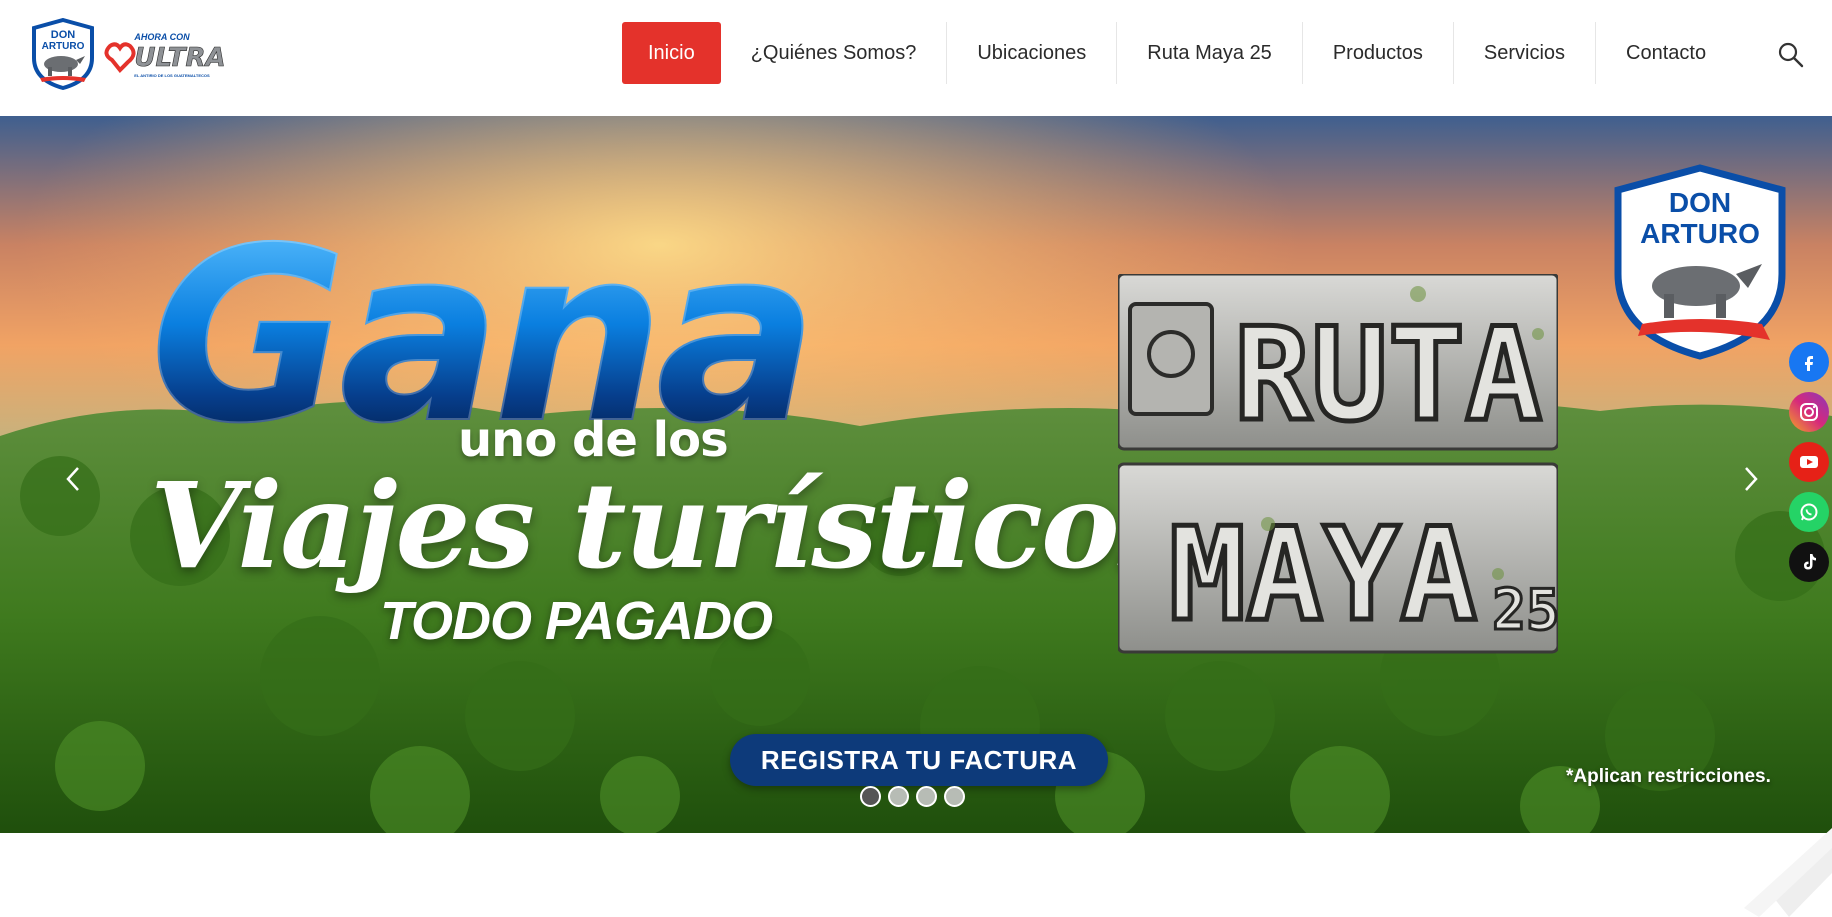 The width and height of the screenshot is (1832, 917). What do you see at coordinates (834, 53) in the screenshot?
I see `nav-item-quienes-somos: ¿Quiénes Somos?` at bounding box center [834, 53].